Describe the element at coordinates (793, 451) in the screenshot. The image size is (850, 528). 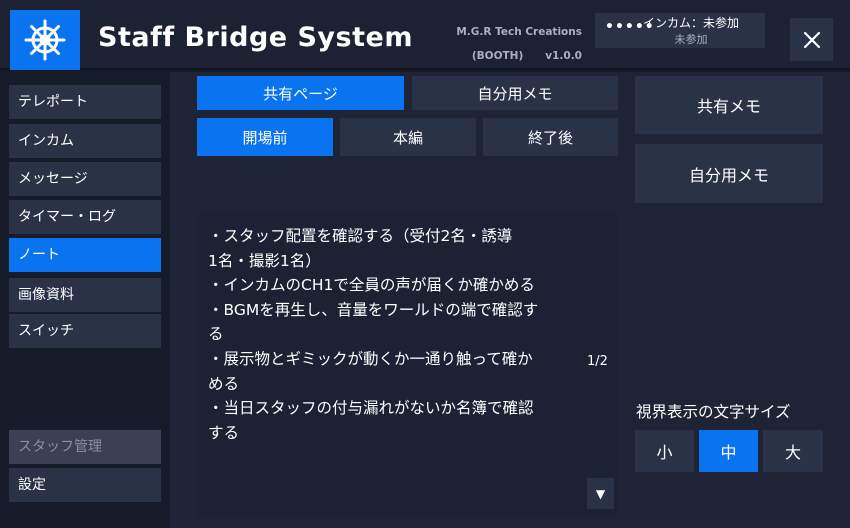
I see `font-size-large-button: 大` at that location.